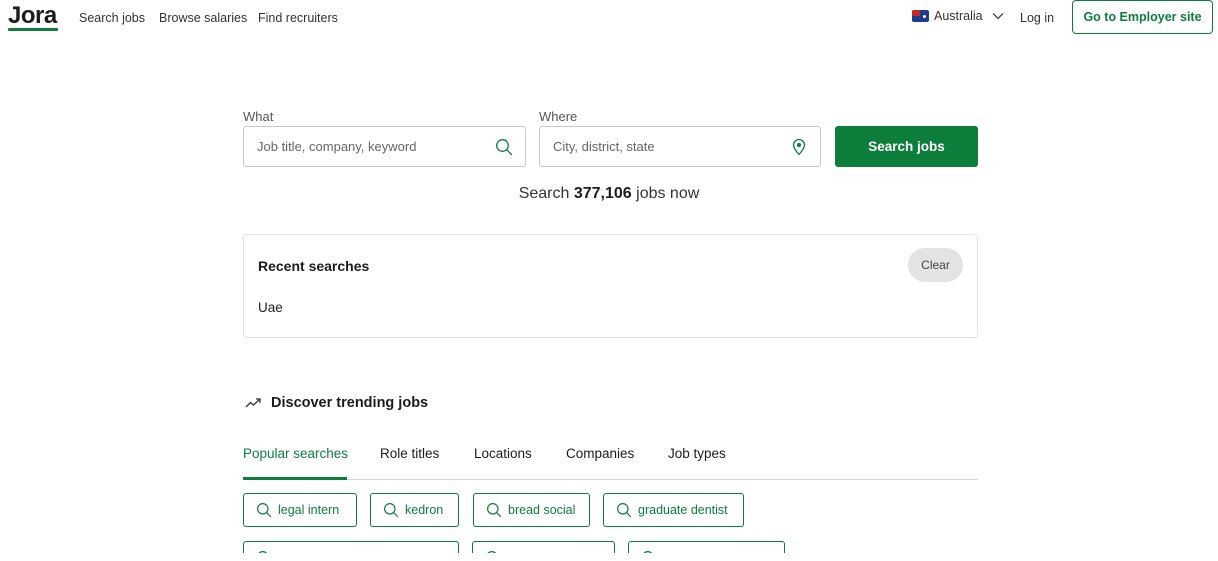  I want to click on location-pin-icon, so click(799, 147).